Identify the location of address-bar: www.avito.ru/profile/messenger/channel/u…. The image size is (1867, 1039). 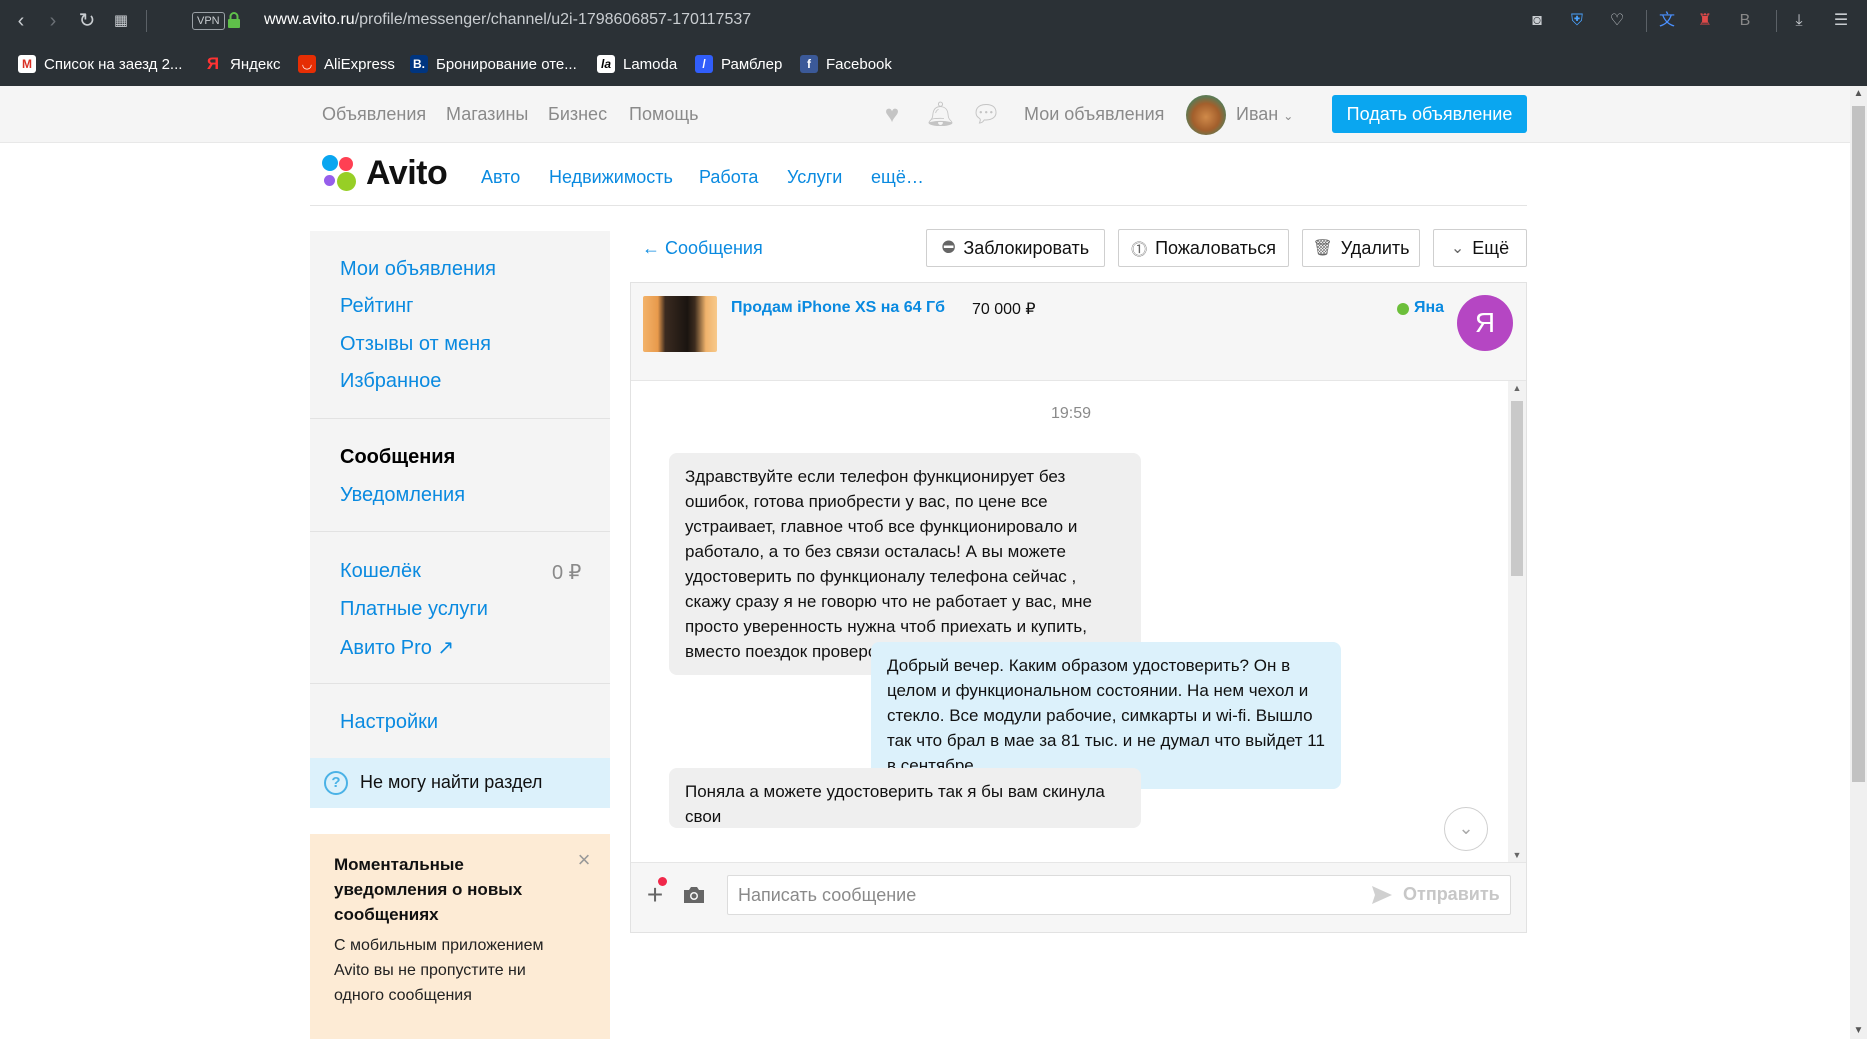
(507, 20).